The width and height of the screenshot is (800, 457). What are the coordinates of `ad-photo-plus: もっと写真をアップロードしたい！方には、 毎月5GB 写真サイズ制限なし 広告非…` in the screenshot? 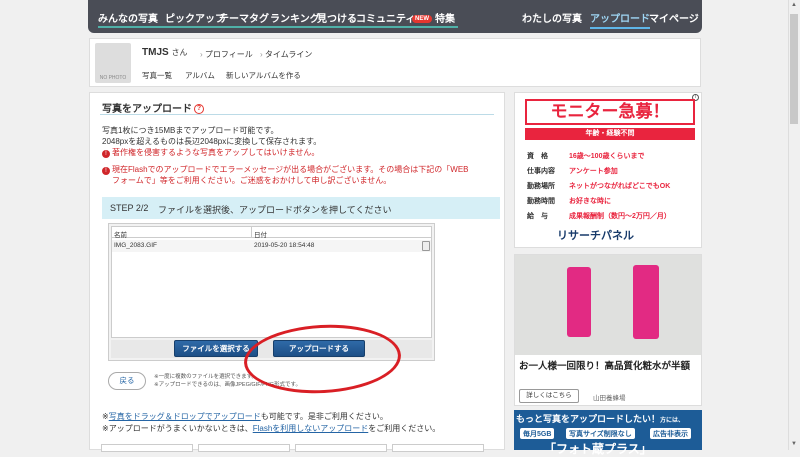 It's located at (608, 433).